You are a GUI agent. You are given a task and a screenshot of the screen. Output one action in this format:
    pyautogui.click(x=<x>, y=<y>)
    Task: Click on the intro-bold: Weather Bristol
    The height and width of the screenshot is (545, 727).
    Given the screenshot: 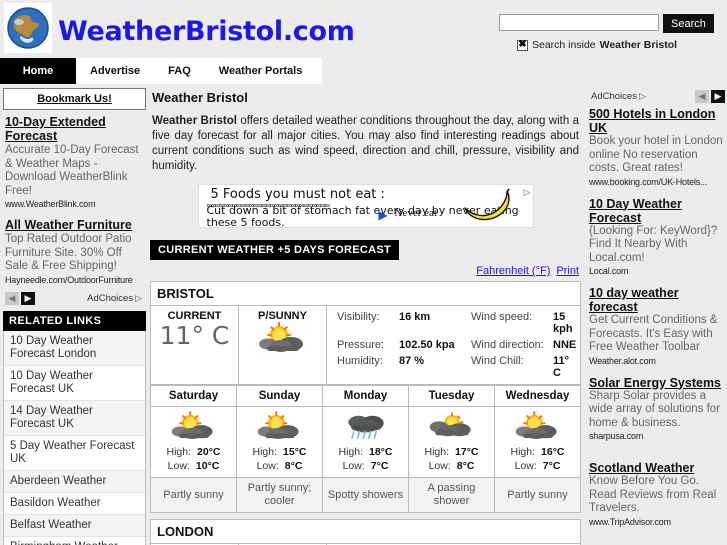 What is the action you would take?
    pyautogui.click(x=194, y=121)
    